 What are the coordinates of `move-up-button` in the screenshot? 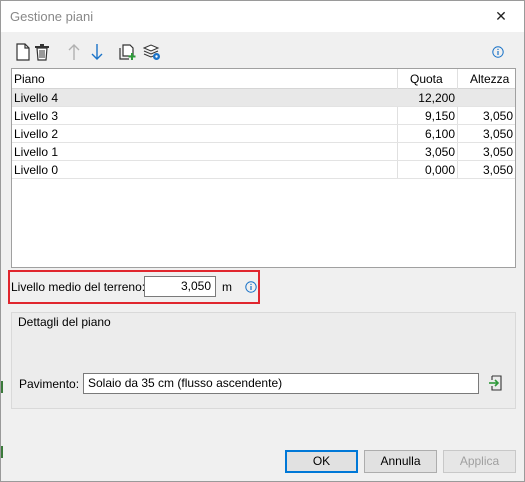 It's located at (74, 52).